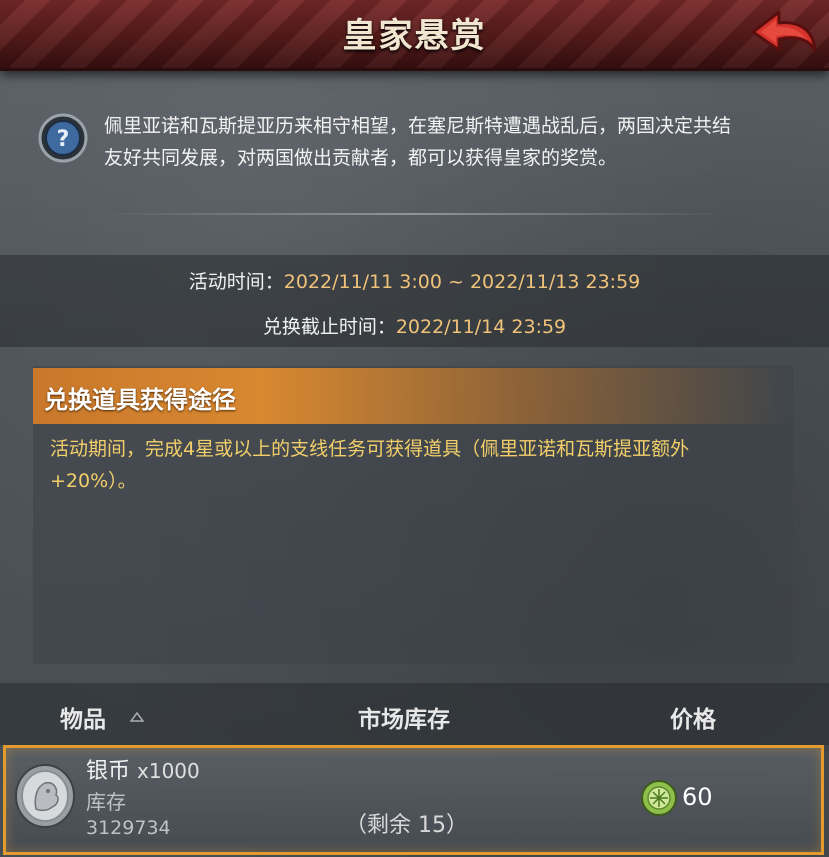  What do you see at coordinates (108, 771) in the screenshot?
I see `item-name-text: 银币` at bounding box center [108, 771].